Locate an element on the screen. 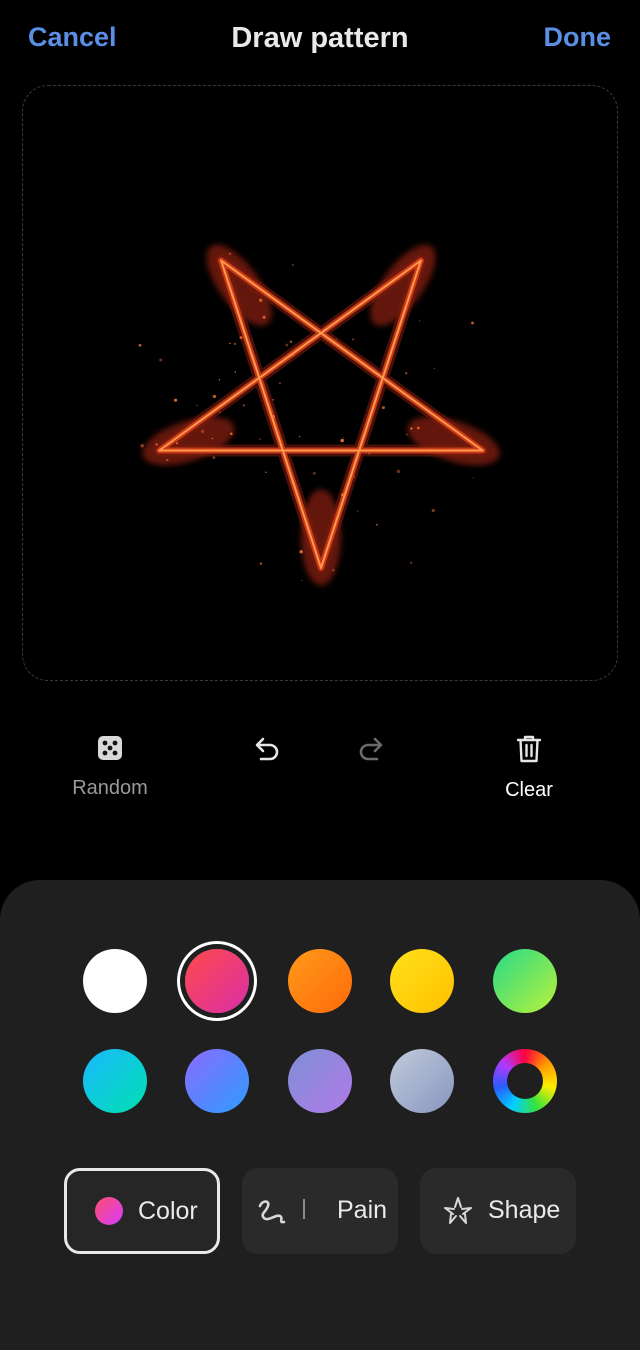 The height and width of the screenshot is (1350, 640). undo-icon is located at coordinates (267, 749).